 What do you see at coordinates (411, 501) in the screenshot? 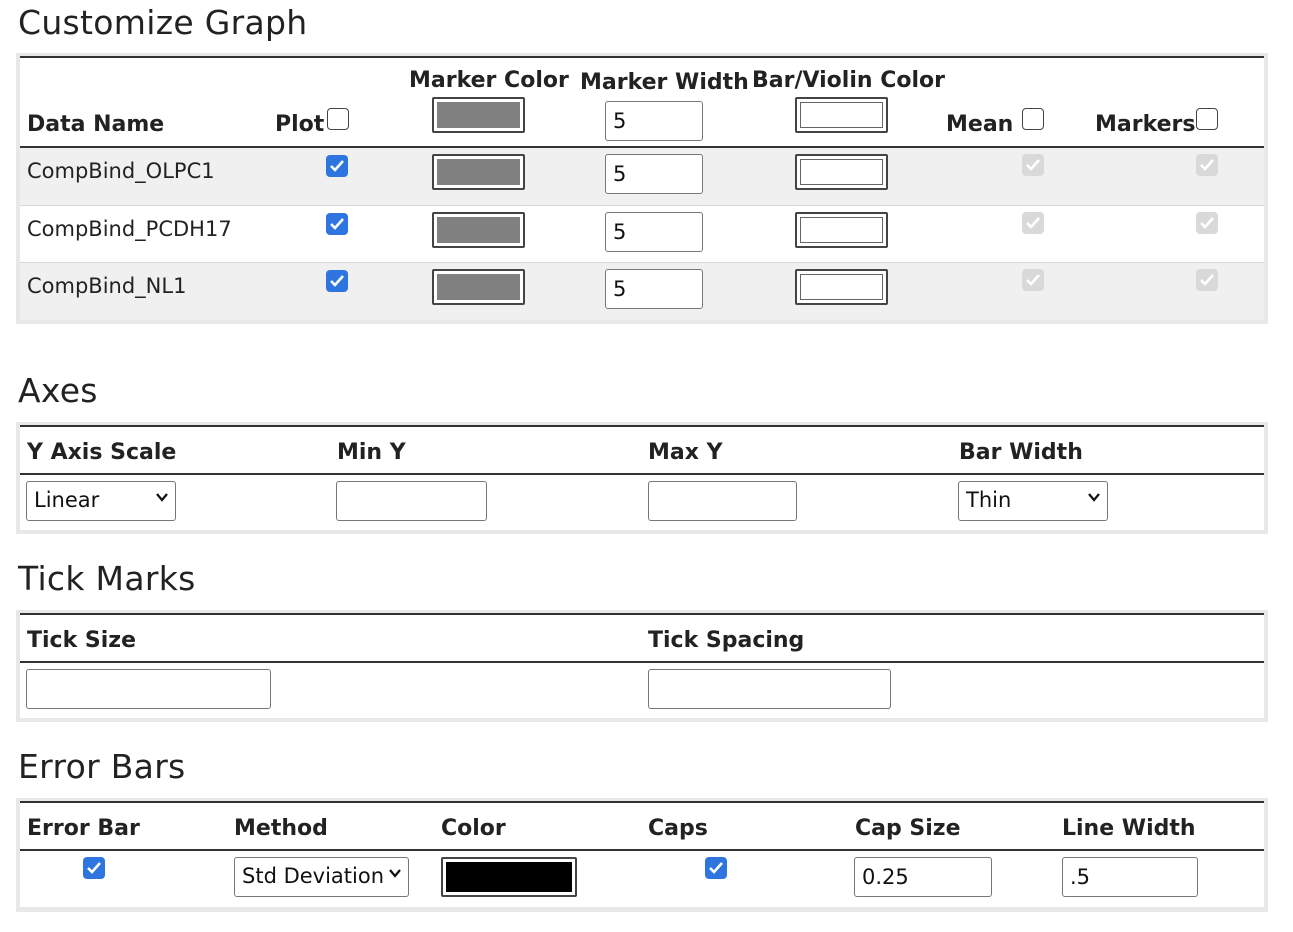
I see `min-y-input` at bounding box center [411, 501].